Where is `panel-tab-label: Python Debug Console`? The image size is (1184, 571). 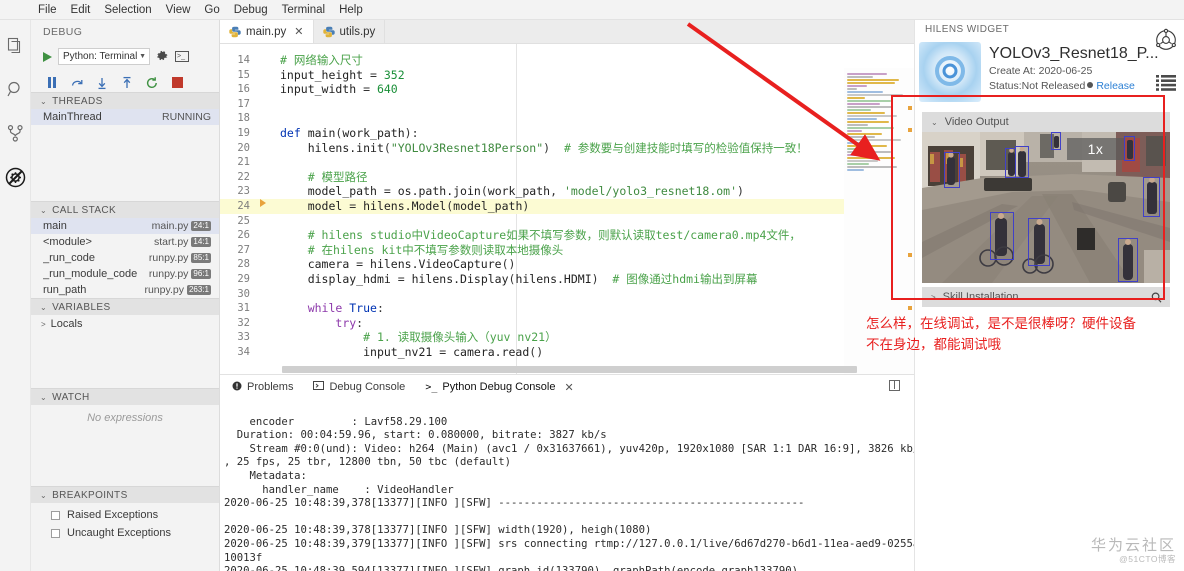 panel-tab-label: Python Debug Console is located at coordinates (499, 387).